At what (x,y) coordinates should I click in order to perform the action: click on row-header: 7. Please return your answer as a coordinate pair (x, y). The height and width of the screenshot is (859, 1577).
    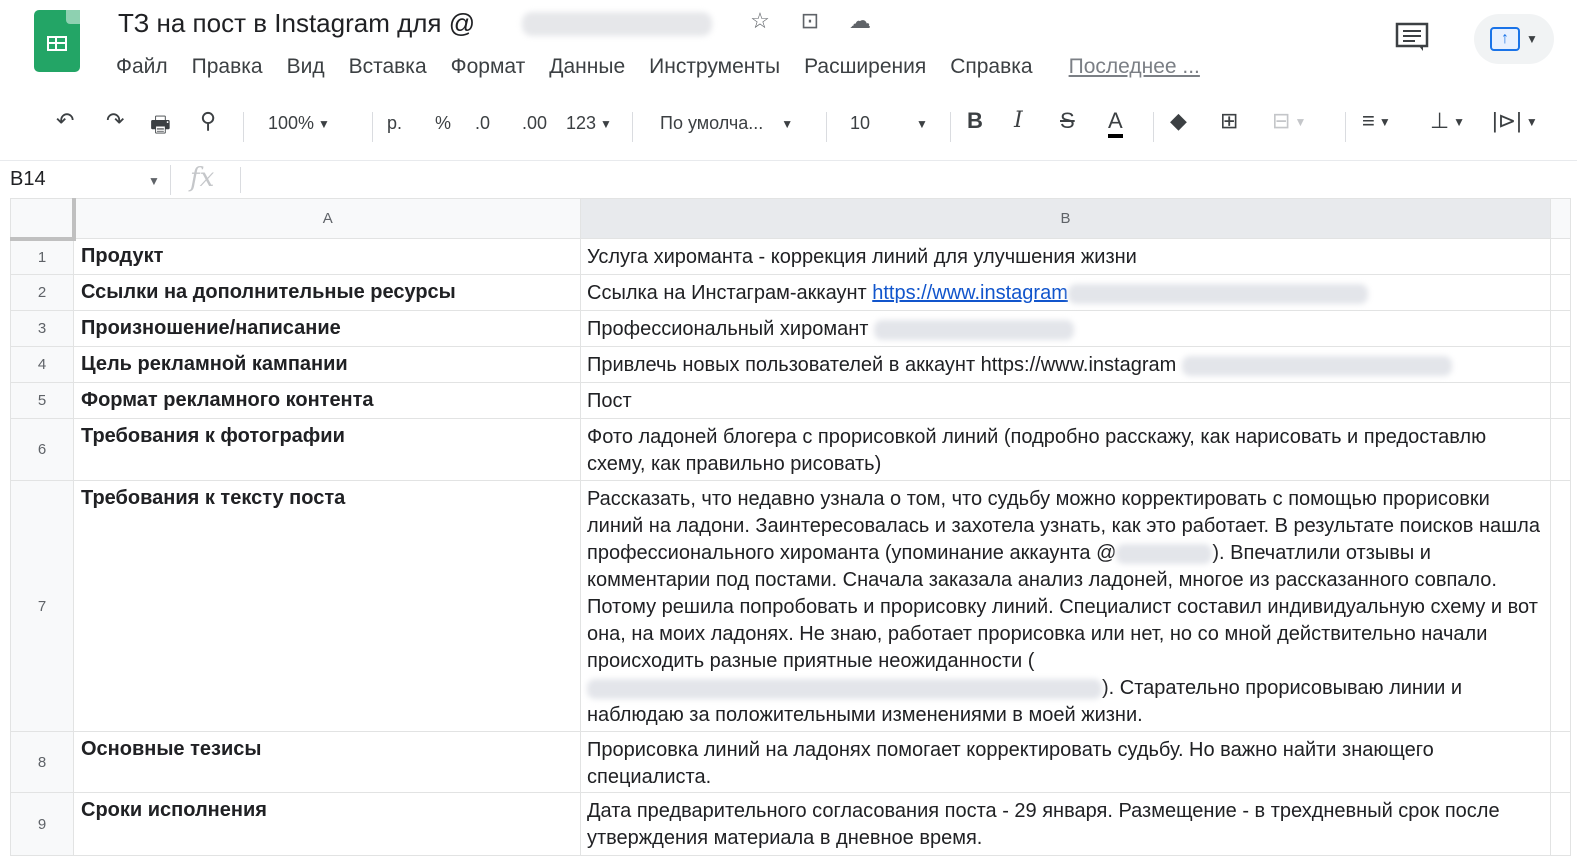
    Looking at the image, I should click on (42, 606).